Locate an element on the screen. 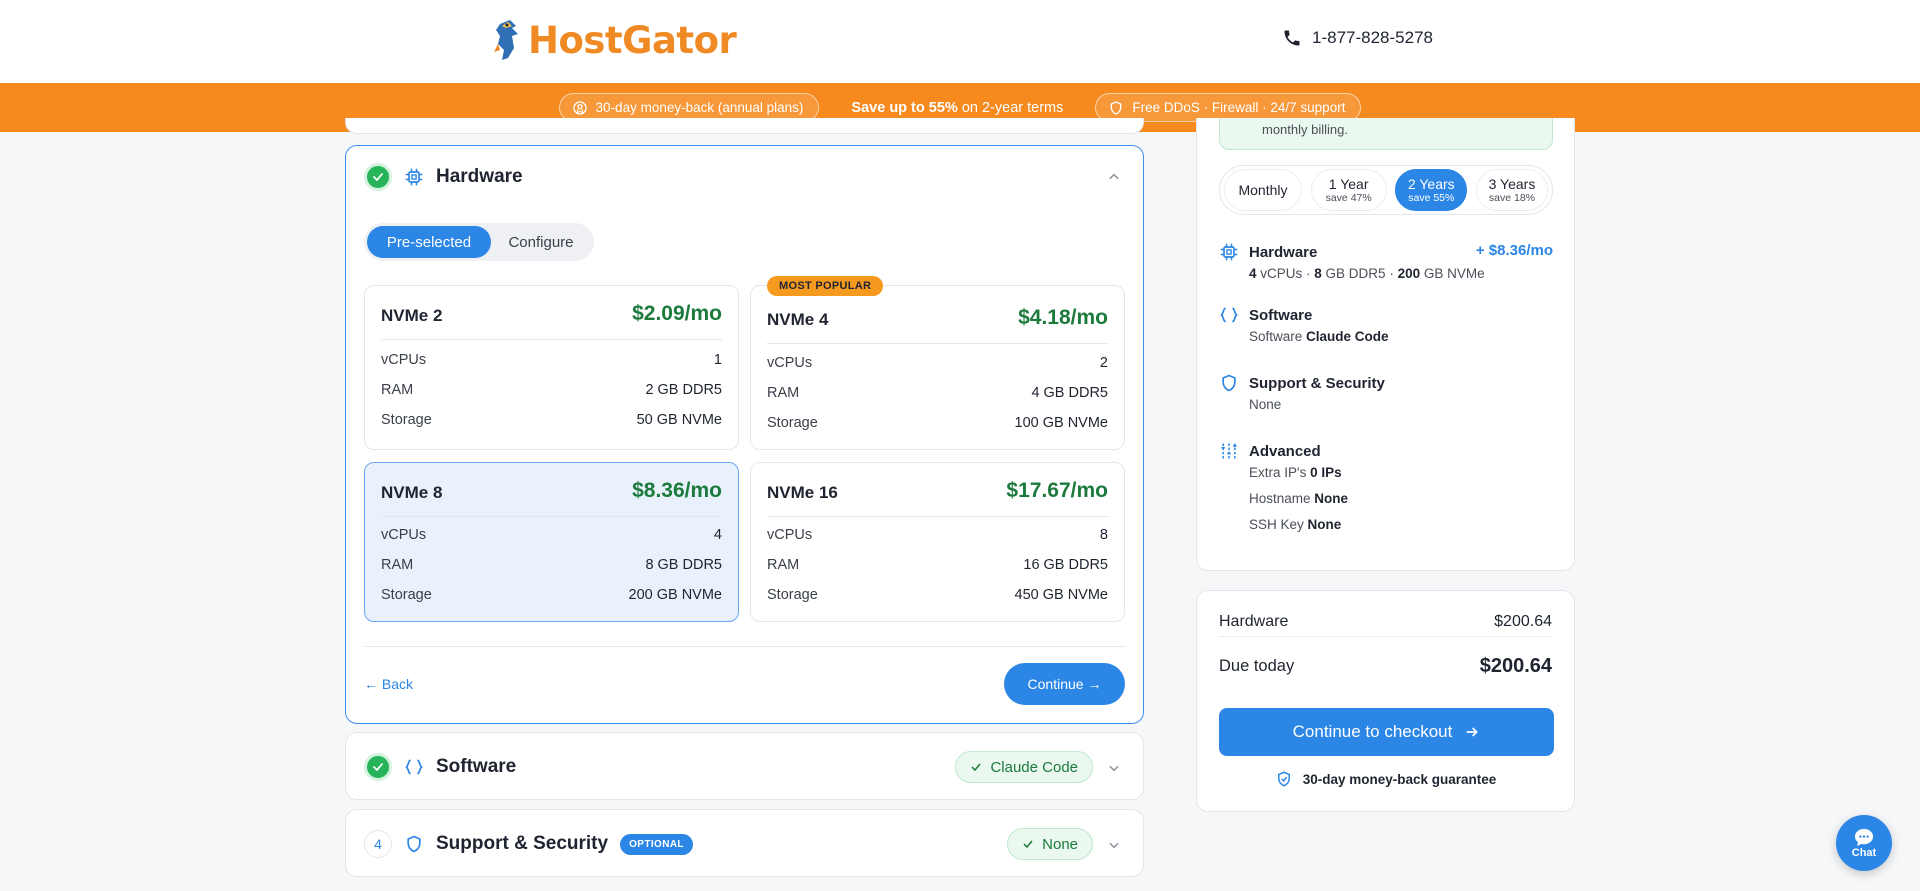  billing-note: monthly billing. is located at coordinates (1386, 134).